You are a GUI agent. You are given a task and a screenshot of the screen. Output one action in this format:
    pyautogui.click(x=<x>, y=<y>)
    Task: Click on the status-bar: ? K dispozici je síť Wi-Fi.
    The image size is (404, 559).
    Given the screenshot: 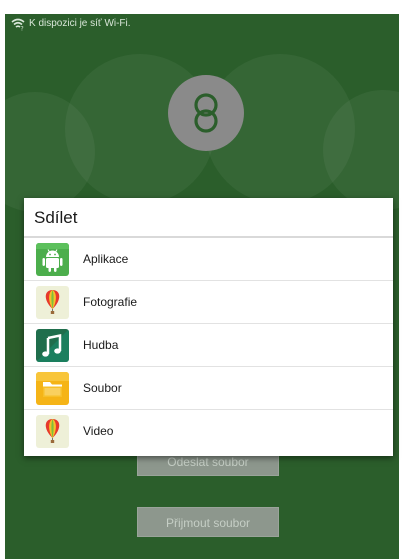 What is the action you would take?
    pyautogui.click(x=202, y=24)
    